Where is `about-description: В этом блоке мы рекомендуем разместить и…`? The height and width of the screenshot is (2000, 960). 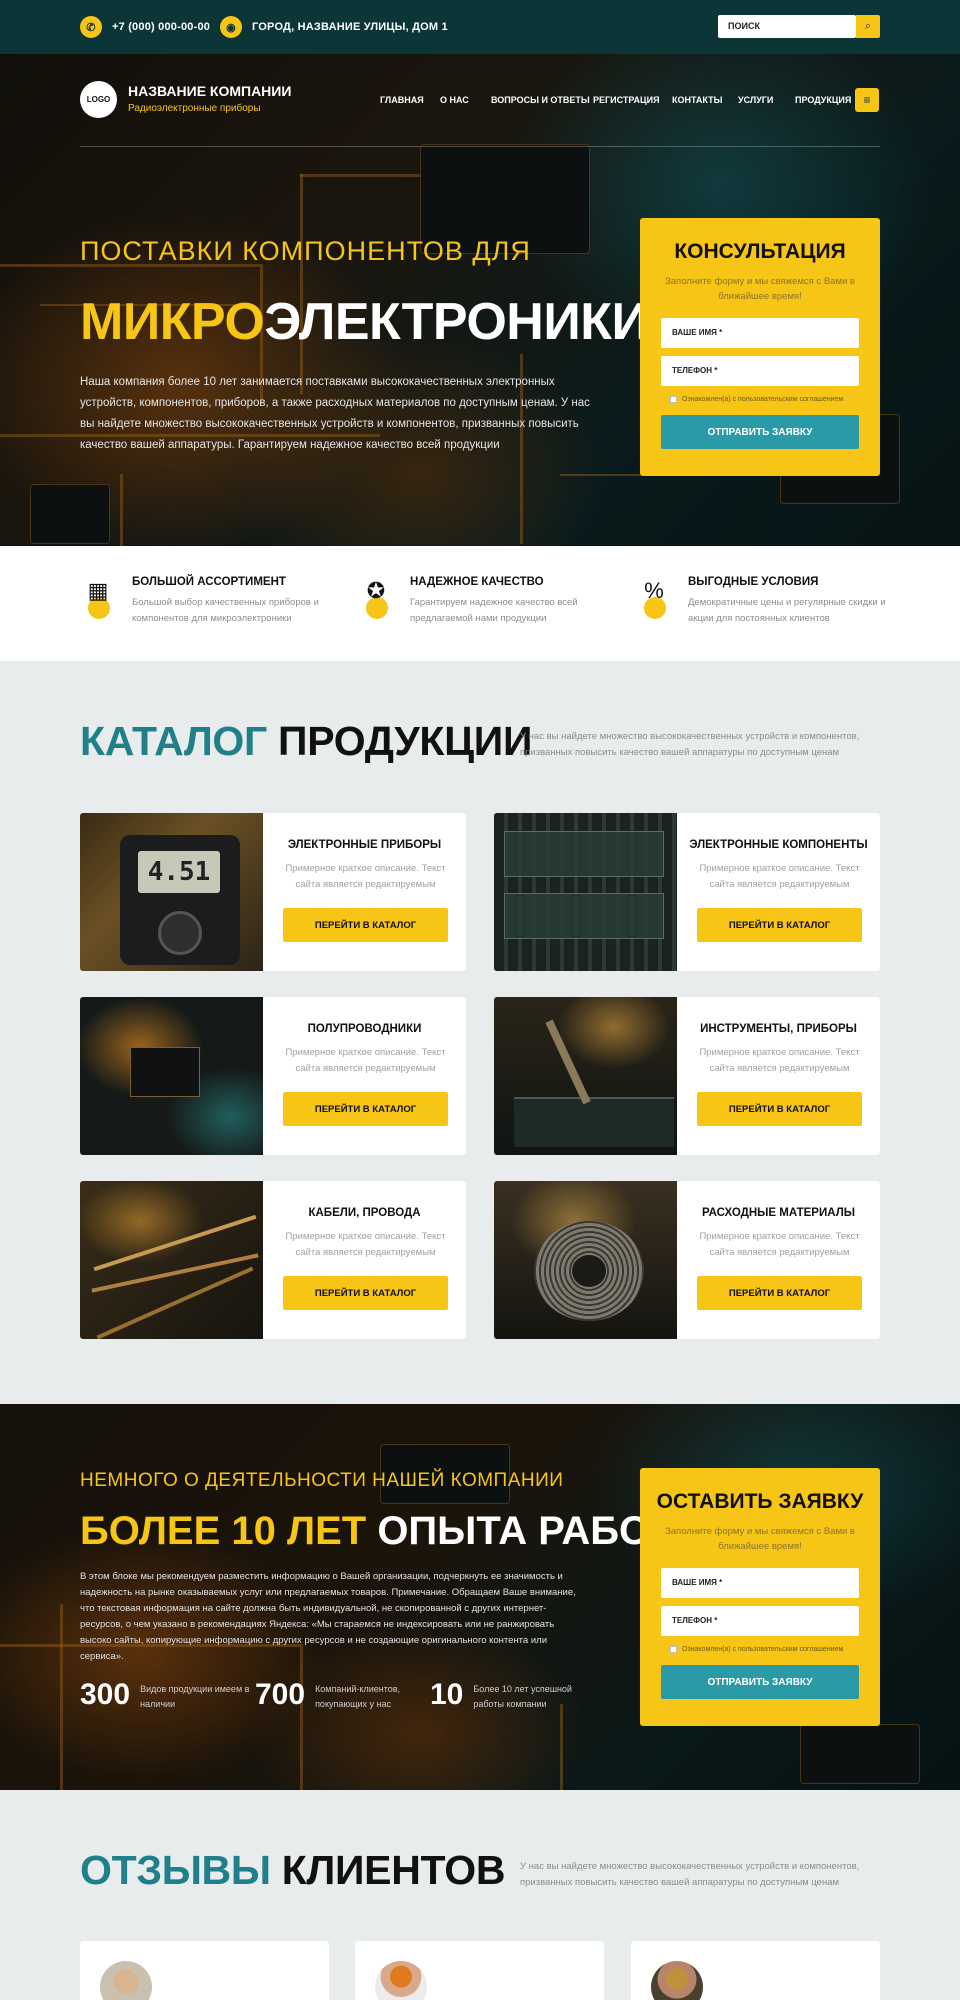
about-description: В этом блоке мы рекомендуем разместить и… is located at coordinates (328, 1616).